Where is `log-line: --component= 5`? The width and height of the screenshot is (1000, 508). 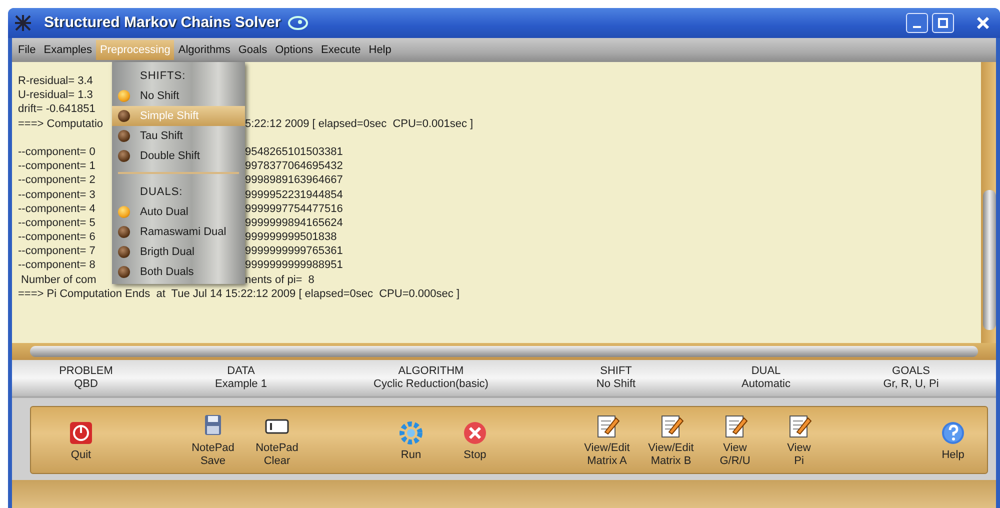
log-line: --component= 5 is located at coordinates (57, 223).